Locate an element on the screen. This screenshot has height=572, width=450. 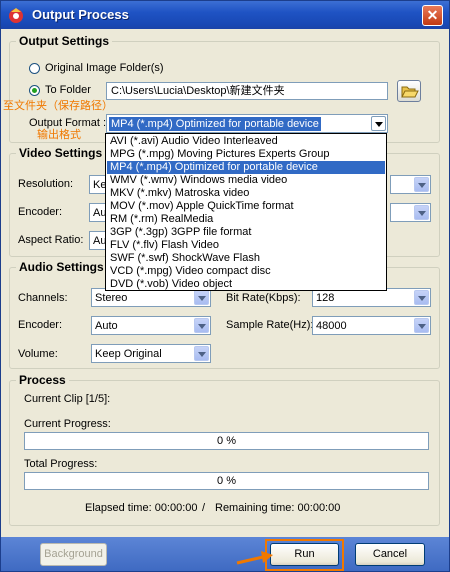
resolution-label: Resolution: is located at coordinates (46, 184).